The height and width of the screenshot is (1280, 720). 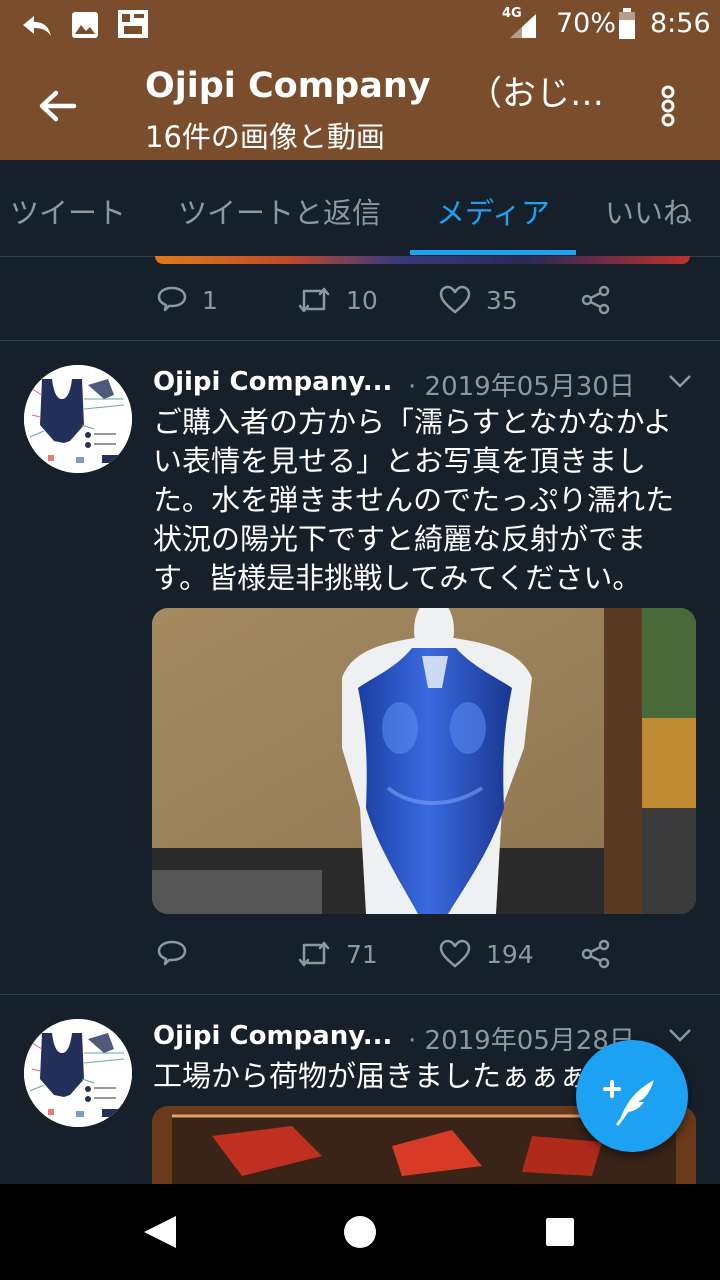 I want to click on nav-home-icon, so click(x=360, y=1232).